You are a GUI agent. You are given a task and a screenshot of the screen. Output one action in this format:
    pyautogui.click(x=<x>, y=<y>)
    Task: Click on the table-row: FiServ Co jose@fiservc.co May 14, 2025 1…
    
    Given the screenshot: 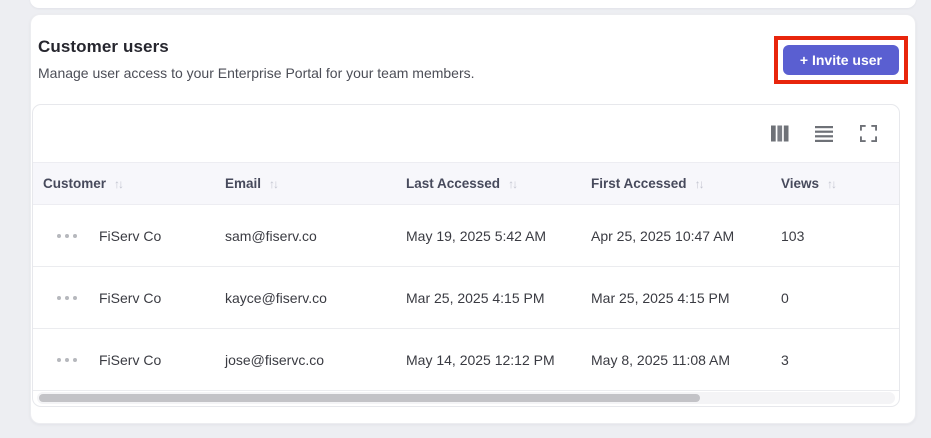 What is the action you would take?
    pyautogui.click(x=466, y=359)
    